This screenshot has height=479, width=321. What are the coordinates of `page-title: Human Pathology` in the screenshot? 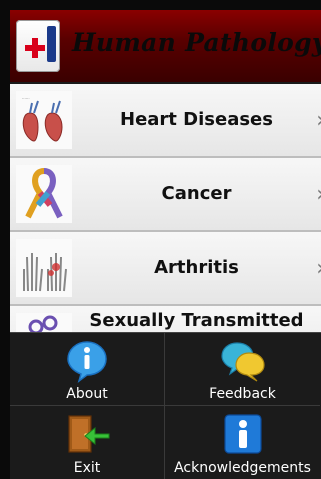 It's located at (196, 42).